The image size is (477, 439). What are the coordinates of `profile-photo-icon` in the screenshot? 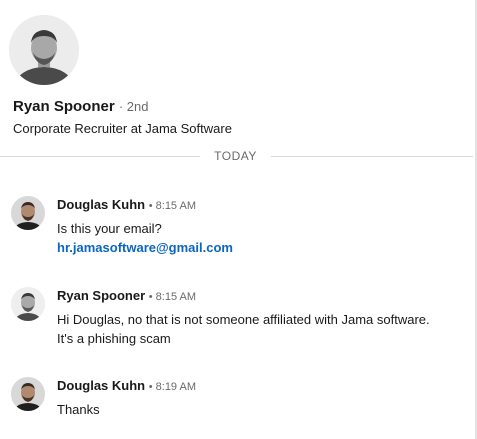 It's located at (44, 50).